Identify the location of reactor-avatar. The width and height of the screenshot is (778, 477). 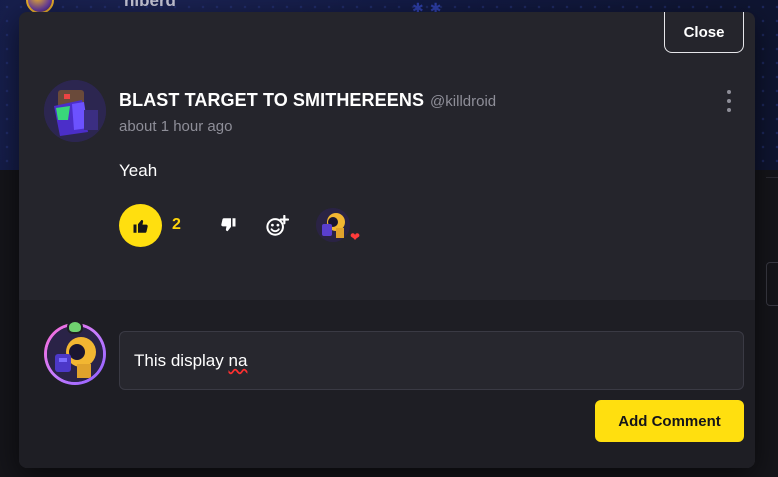
(333, 225).